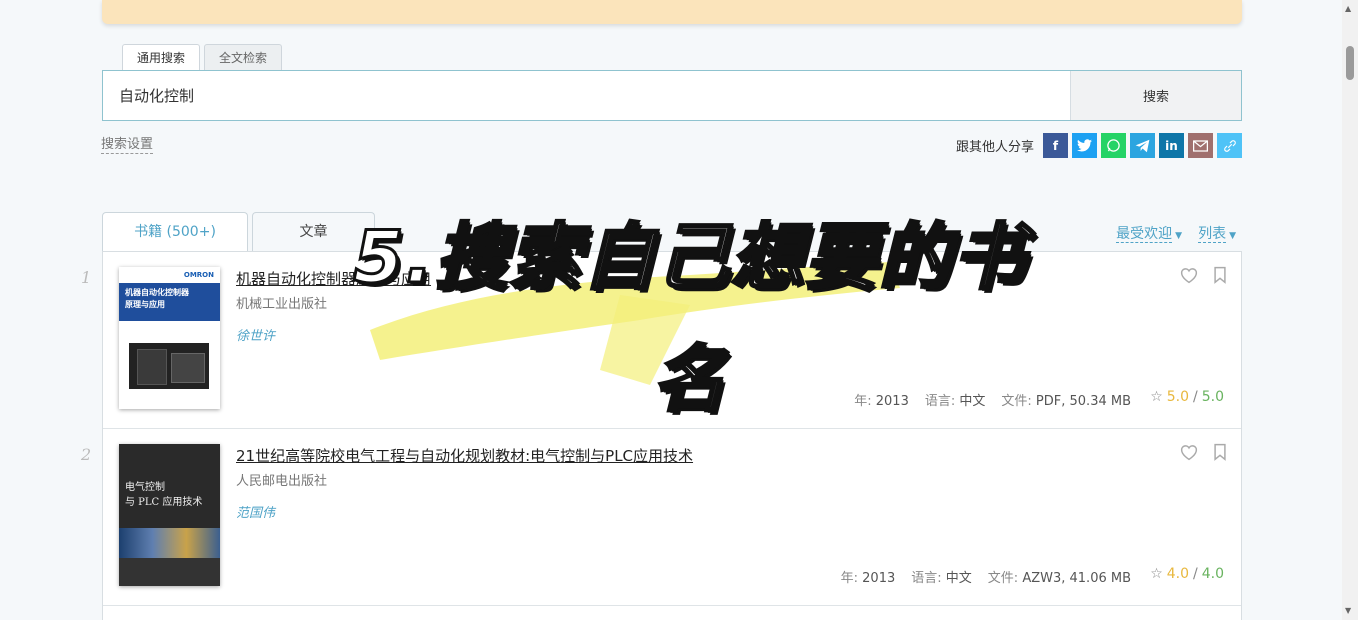 The width and height of the screenshot is (1358, 620). What do you see at coordinates (1212, 397) in the screenshot?
I see `rating-quality: 5.0` at bounding box center [1212, 397].